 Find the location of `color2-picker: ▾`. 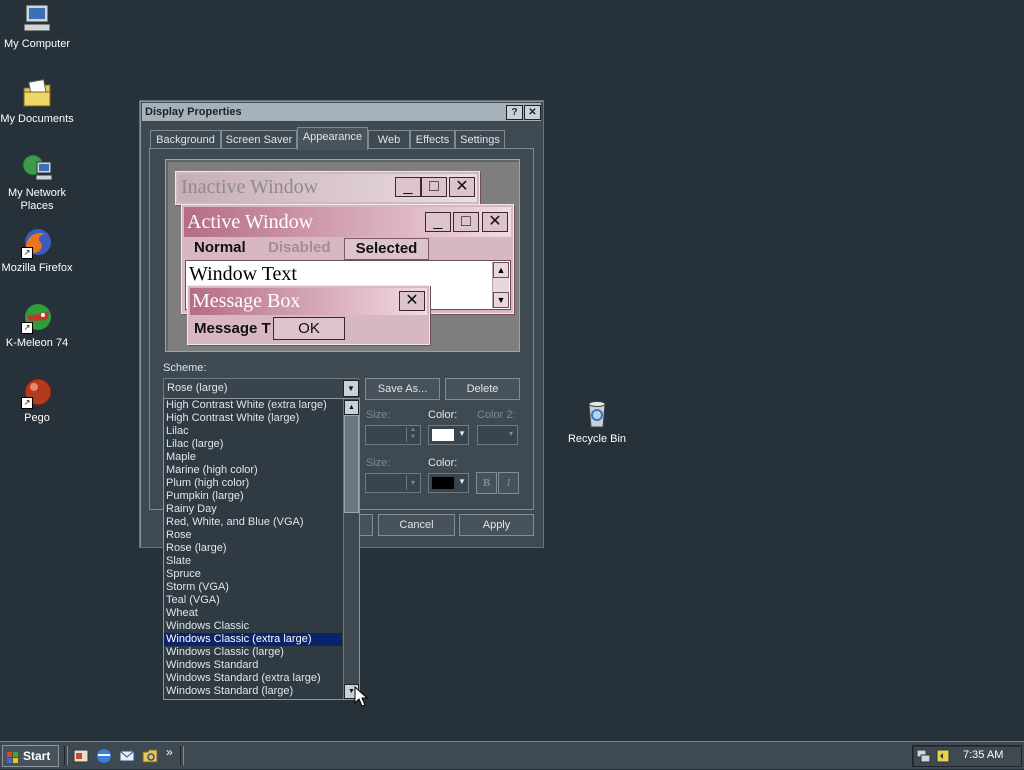

color2-picker: ▾ is located at coordinates (497, 435).